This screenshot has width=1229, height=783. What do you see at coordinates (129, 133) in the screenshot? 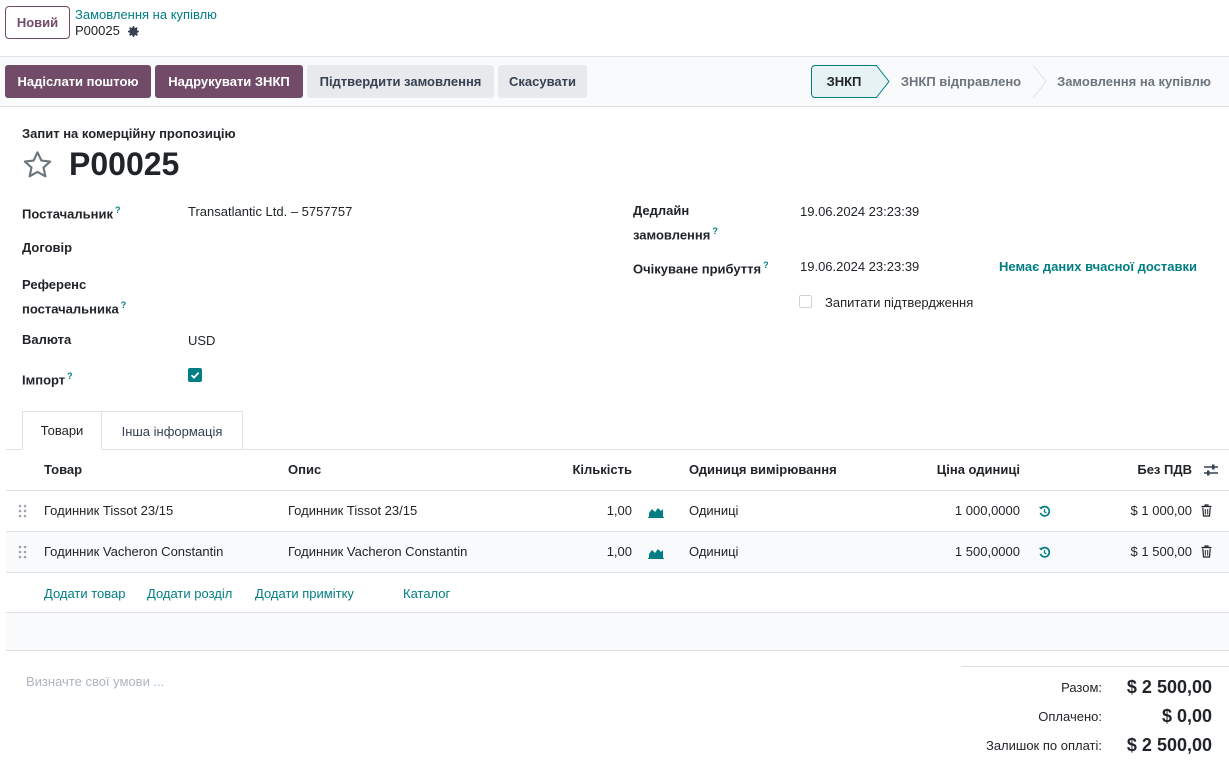
I see `form-subtitle: Запит на комерційну пропозицію` at bounding box center [129, 133].